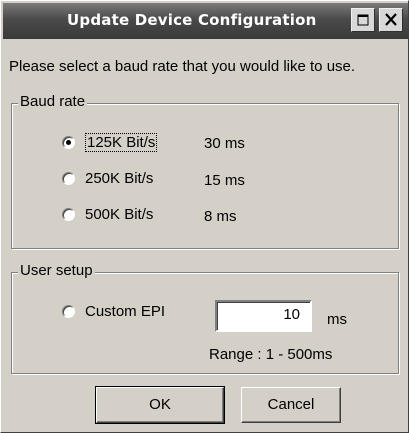 The height and width of the screenshot is (433, 409). Describe the element at coordinates (68, 142) in the screenshot. I see `radio-125k` at that location.